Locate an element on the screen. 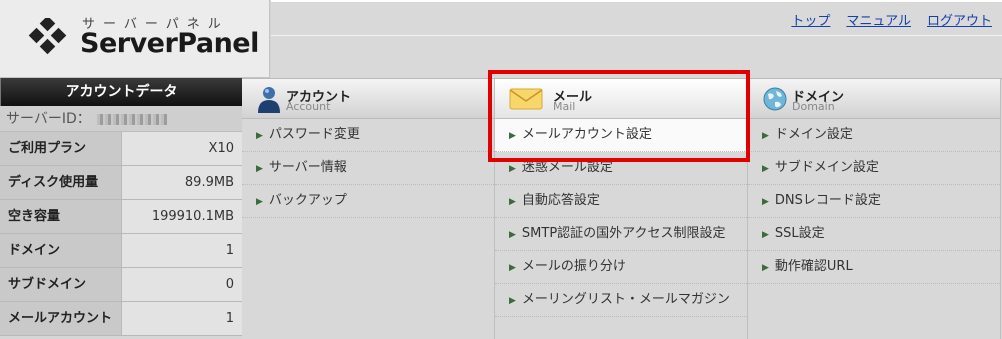 The image size is (1002, 339). menu-item-smtp-restriction: ▶ SMTP認証の国外アクセス制限設定 is located at coordinates (621, 234).